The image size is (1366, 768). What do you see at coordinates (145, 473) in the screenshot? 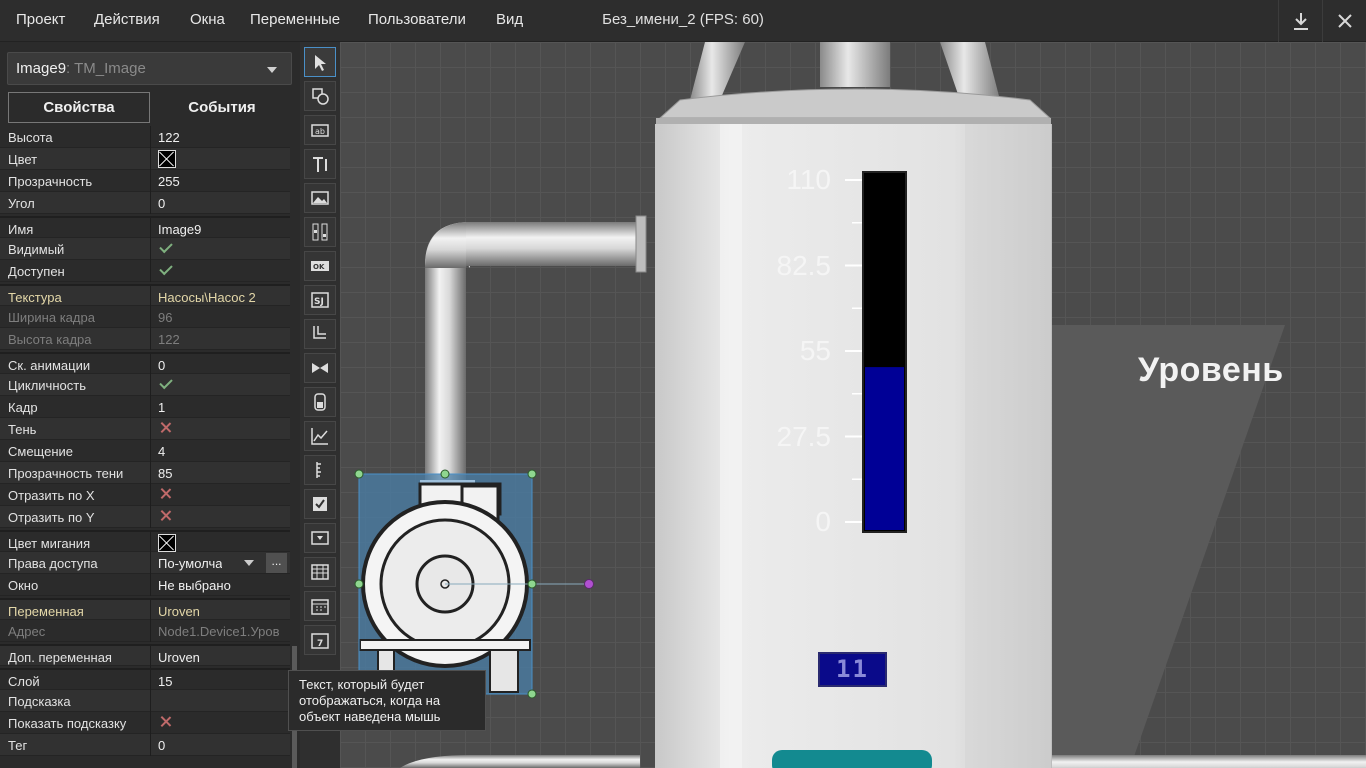
I see `property-row: Прозрачность тени 85` at bounding box center [145, 473].